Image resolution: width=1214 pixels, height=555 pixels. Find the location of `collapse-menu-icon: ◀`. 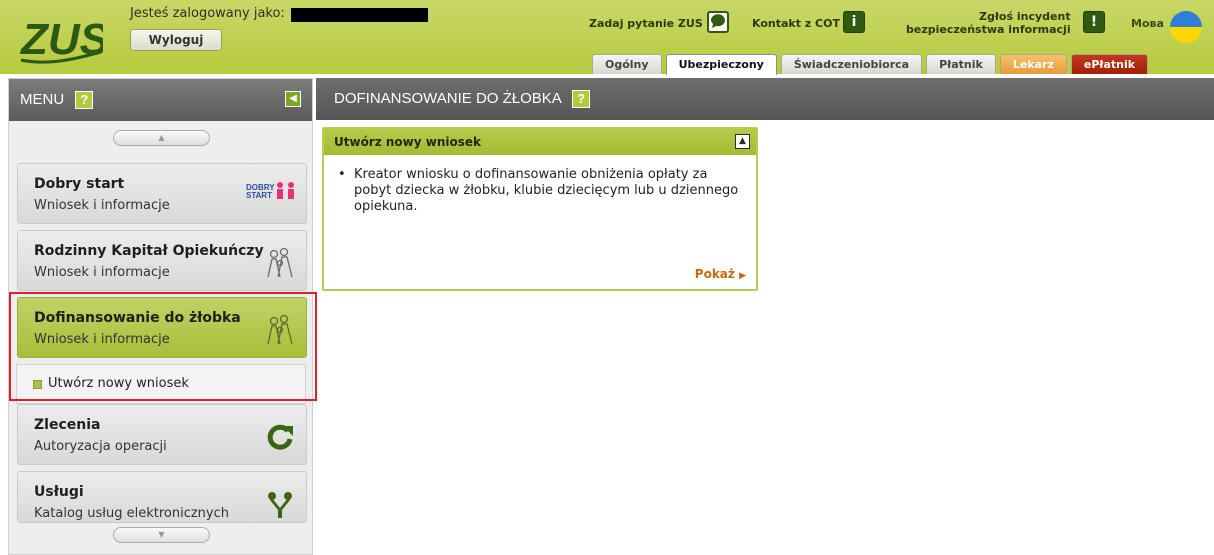

collapse-menu-icon: ◀ is located at coordinates (293, 99).